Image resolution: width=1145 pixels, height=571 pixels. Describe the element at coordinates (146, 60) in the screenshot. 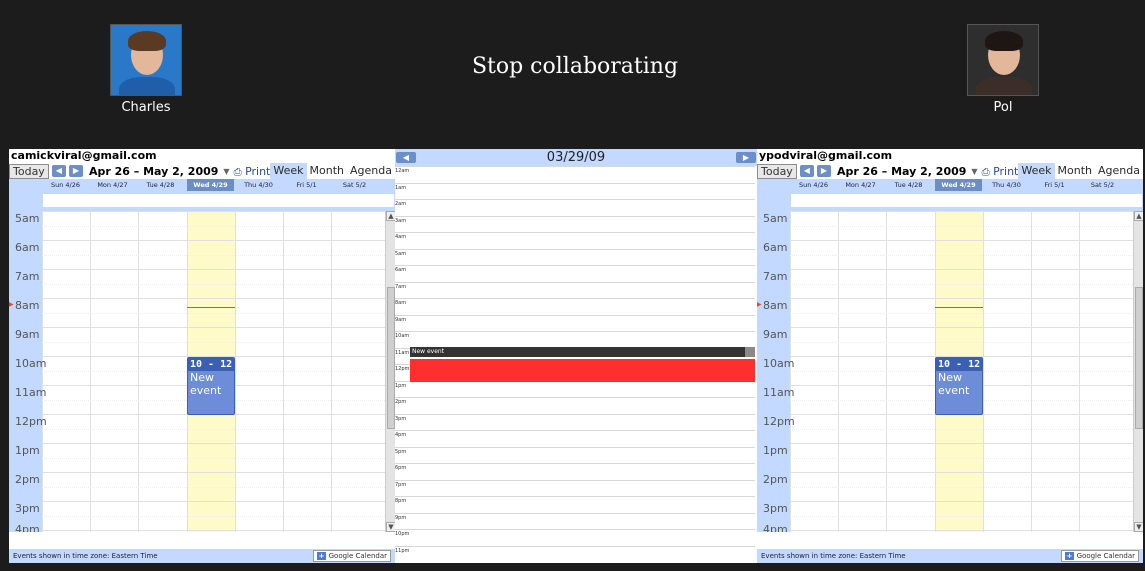

I see `avatar` at that location.